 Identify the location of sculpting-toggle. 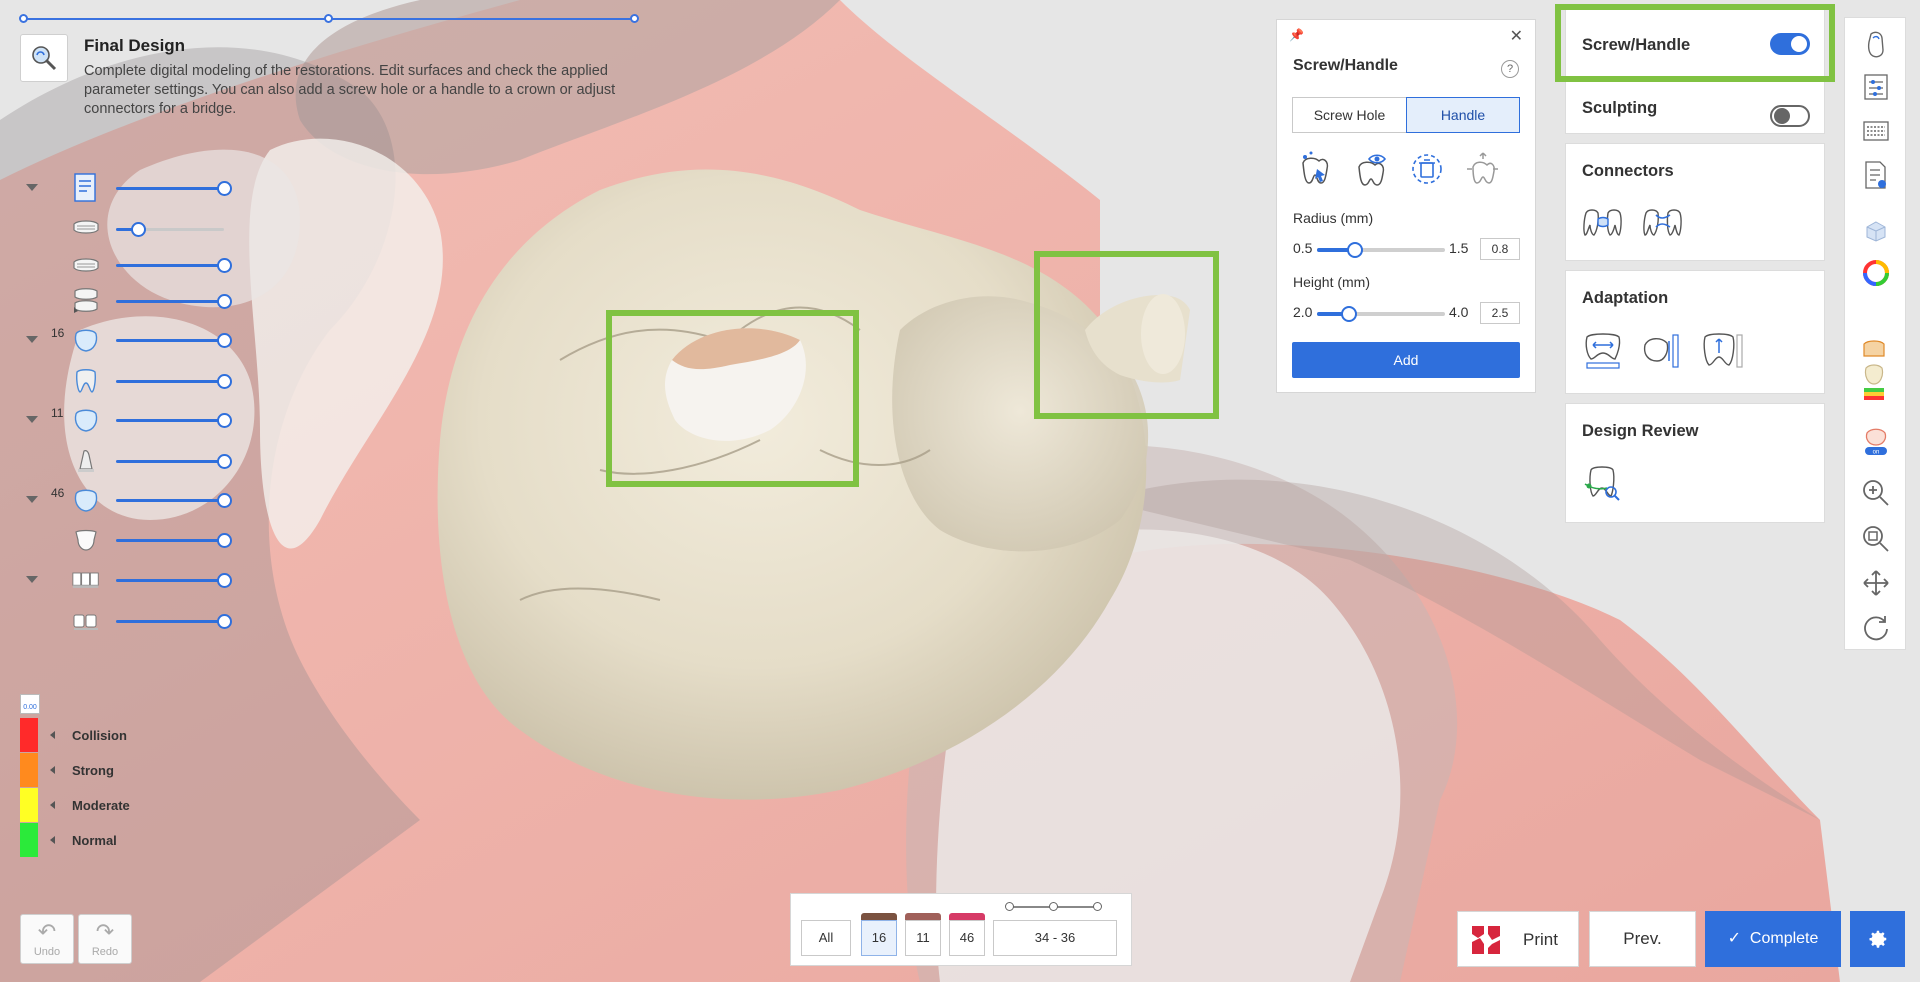
(1790, 116).